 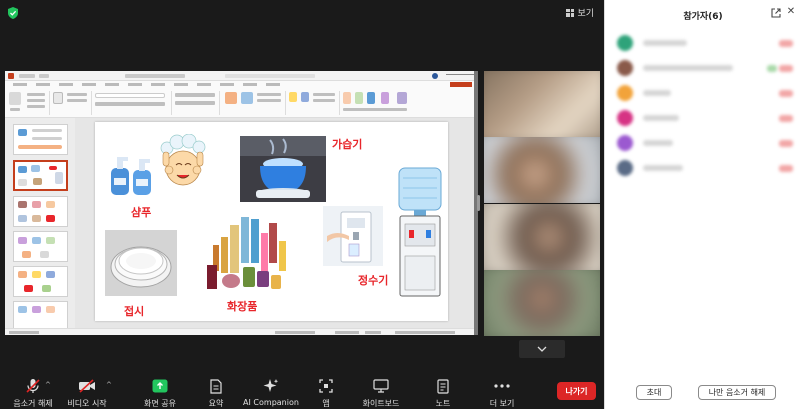 I want to click on document-icon, so click(x=216, y=386).